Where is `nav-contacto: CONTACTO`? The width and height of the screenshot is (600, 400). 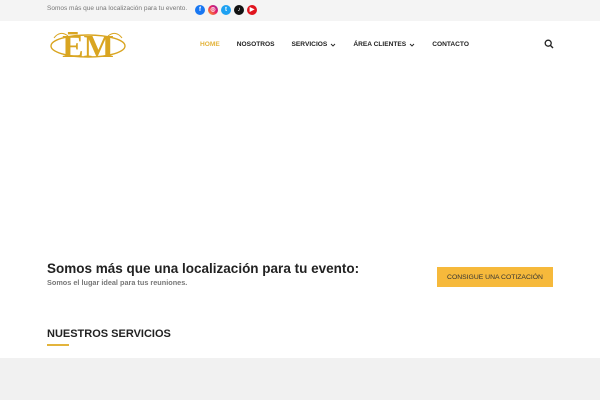
nav-contacto: CONTACTO is located at coordinates (450, 44).